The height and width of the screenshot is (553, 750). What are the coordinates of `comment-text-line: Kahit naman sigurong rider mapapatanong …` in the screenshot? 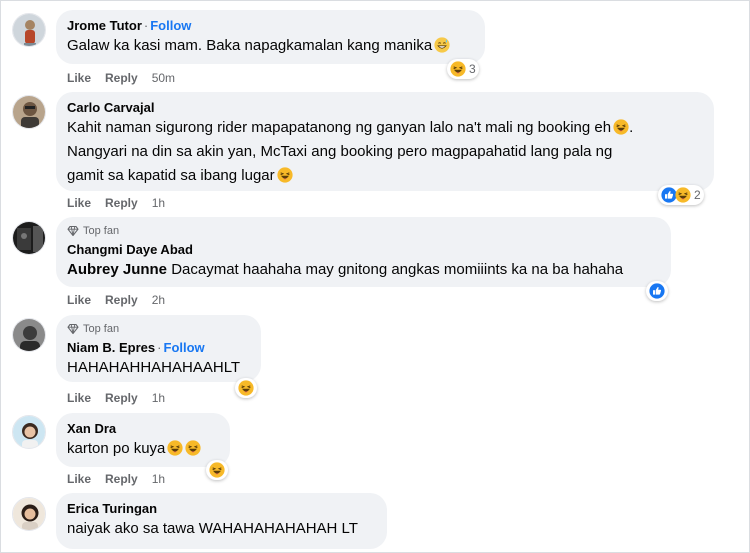 It's located at (339, 127).